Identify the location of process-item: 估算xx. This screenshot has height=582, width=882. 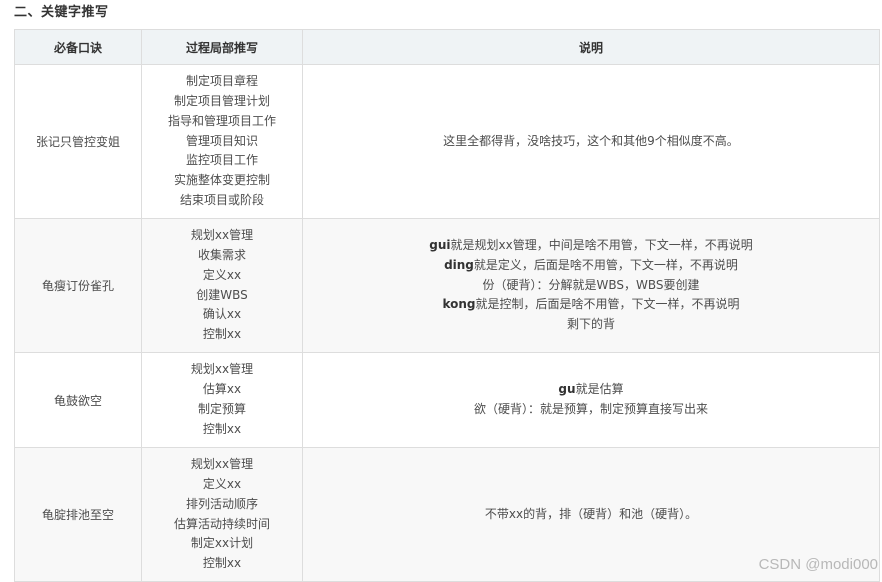
(222, 389).